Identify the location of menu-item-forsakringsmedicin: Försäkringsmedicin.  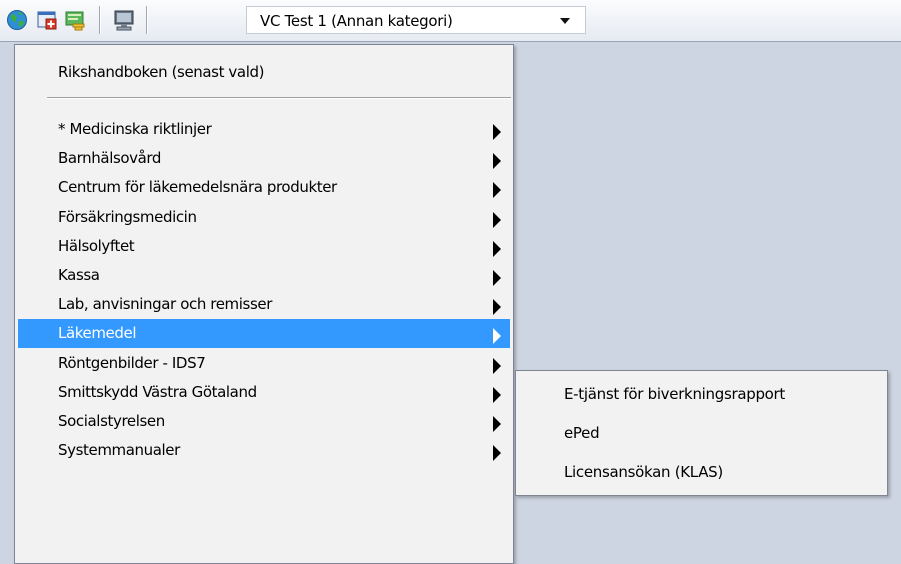
(264, 217).